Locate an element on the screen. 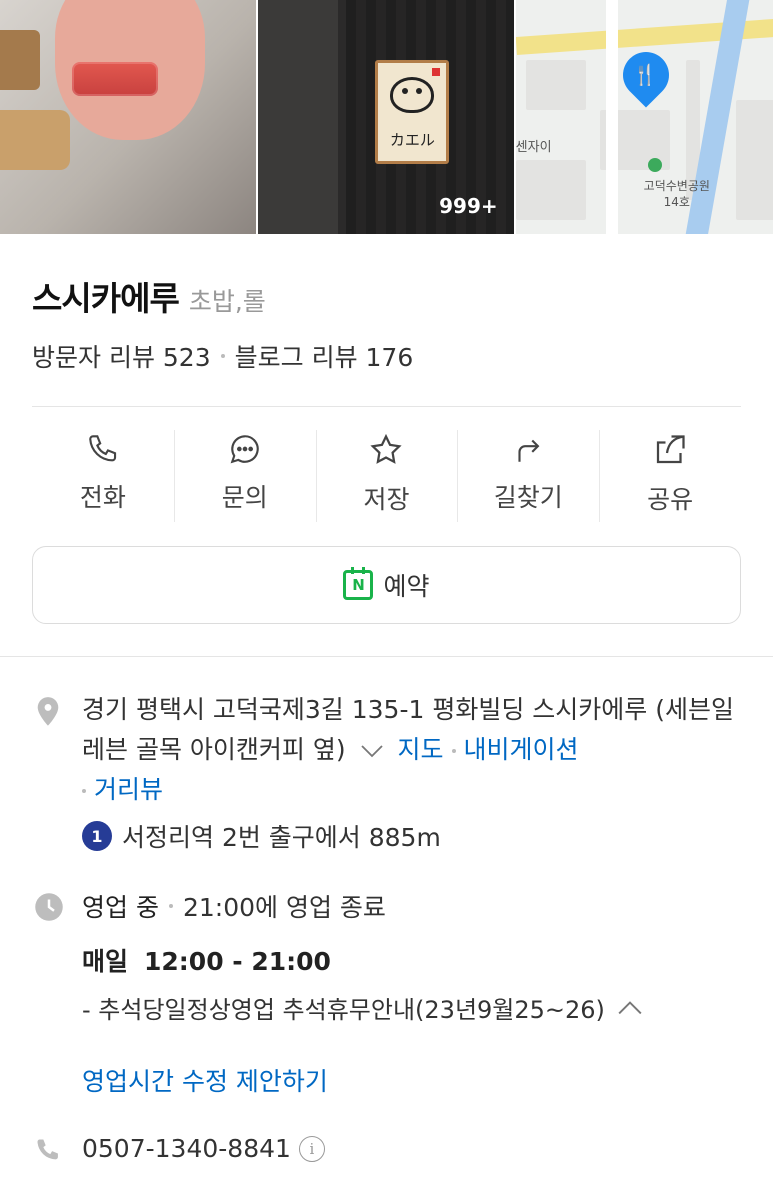 Image resolution: width=773 pixels, height=1180 pixels. phone-row: 0507-1340-8841 i is located at coordinates (203, 1148).